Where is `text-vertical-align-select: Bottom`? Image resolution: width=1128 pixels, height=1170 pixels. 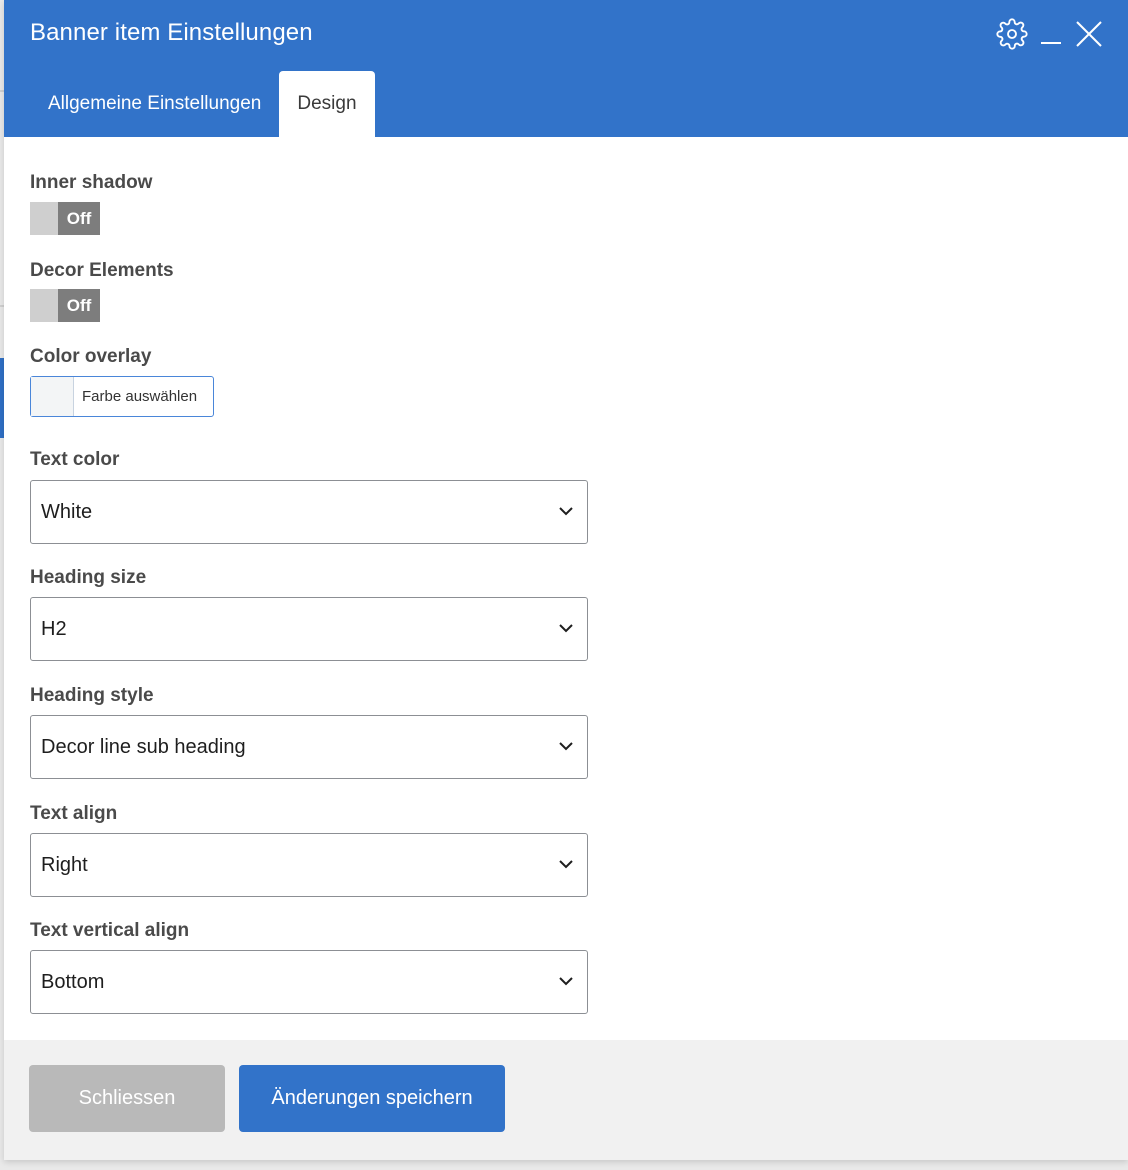 text-vertical-align-select: Bottom is located at coordinates (309, 982).